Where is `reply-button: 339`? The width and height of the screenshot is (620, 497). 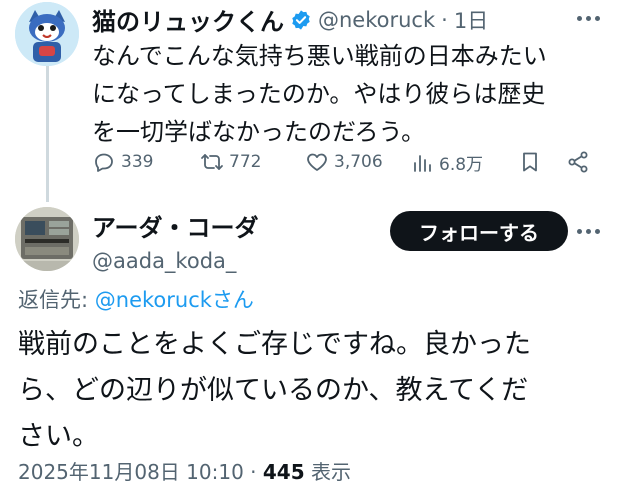
reply-button: 339 is located at coordinates (122, 162).